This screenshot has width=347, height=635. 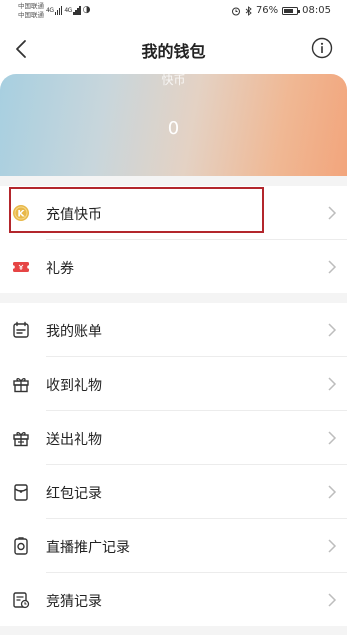 I want to click on battery-icon, so click(x=291, y=10).